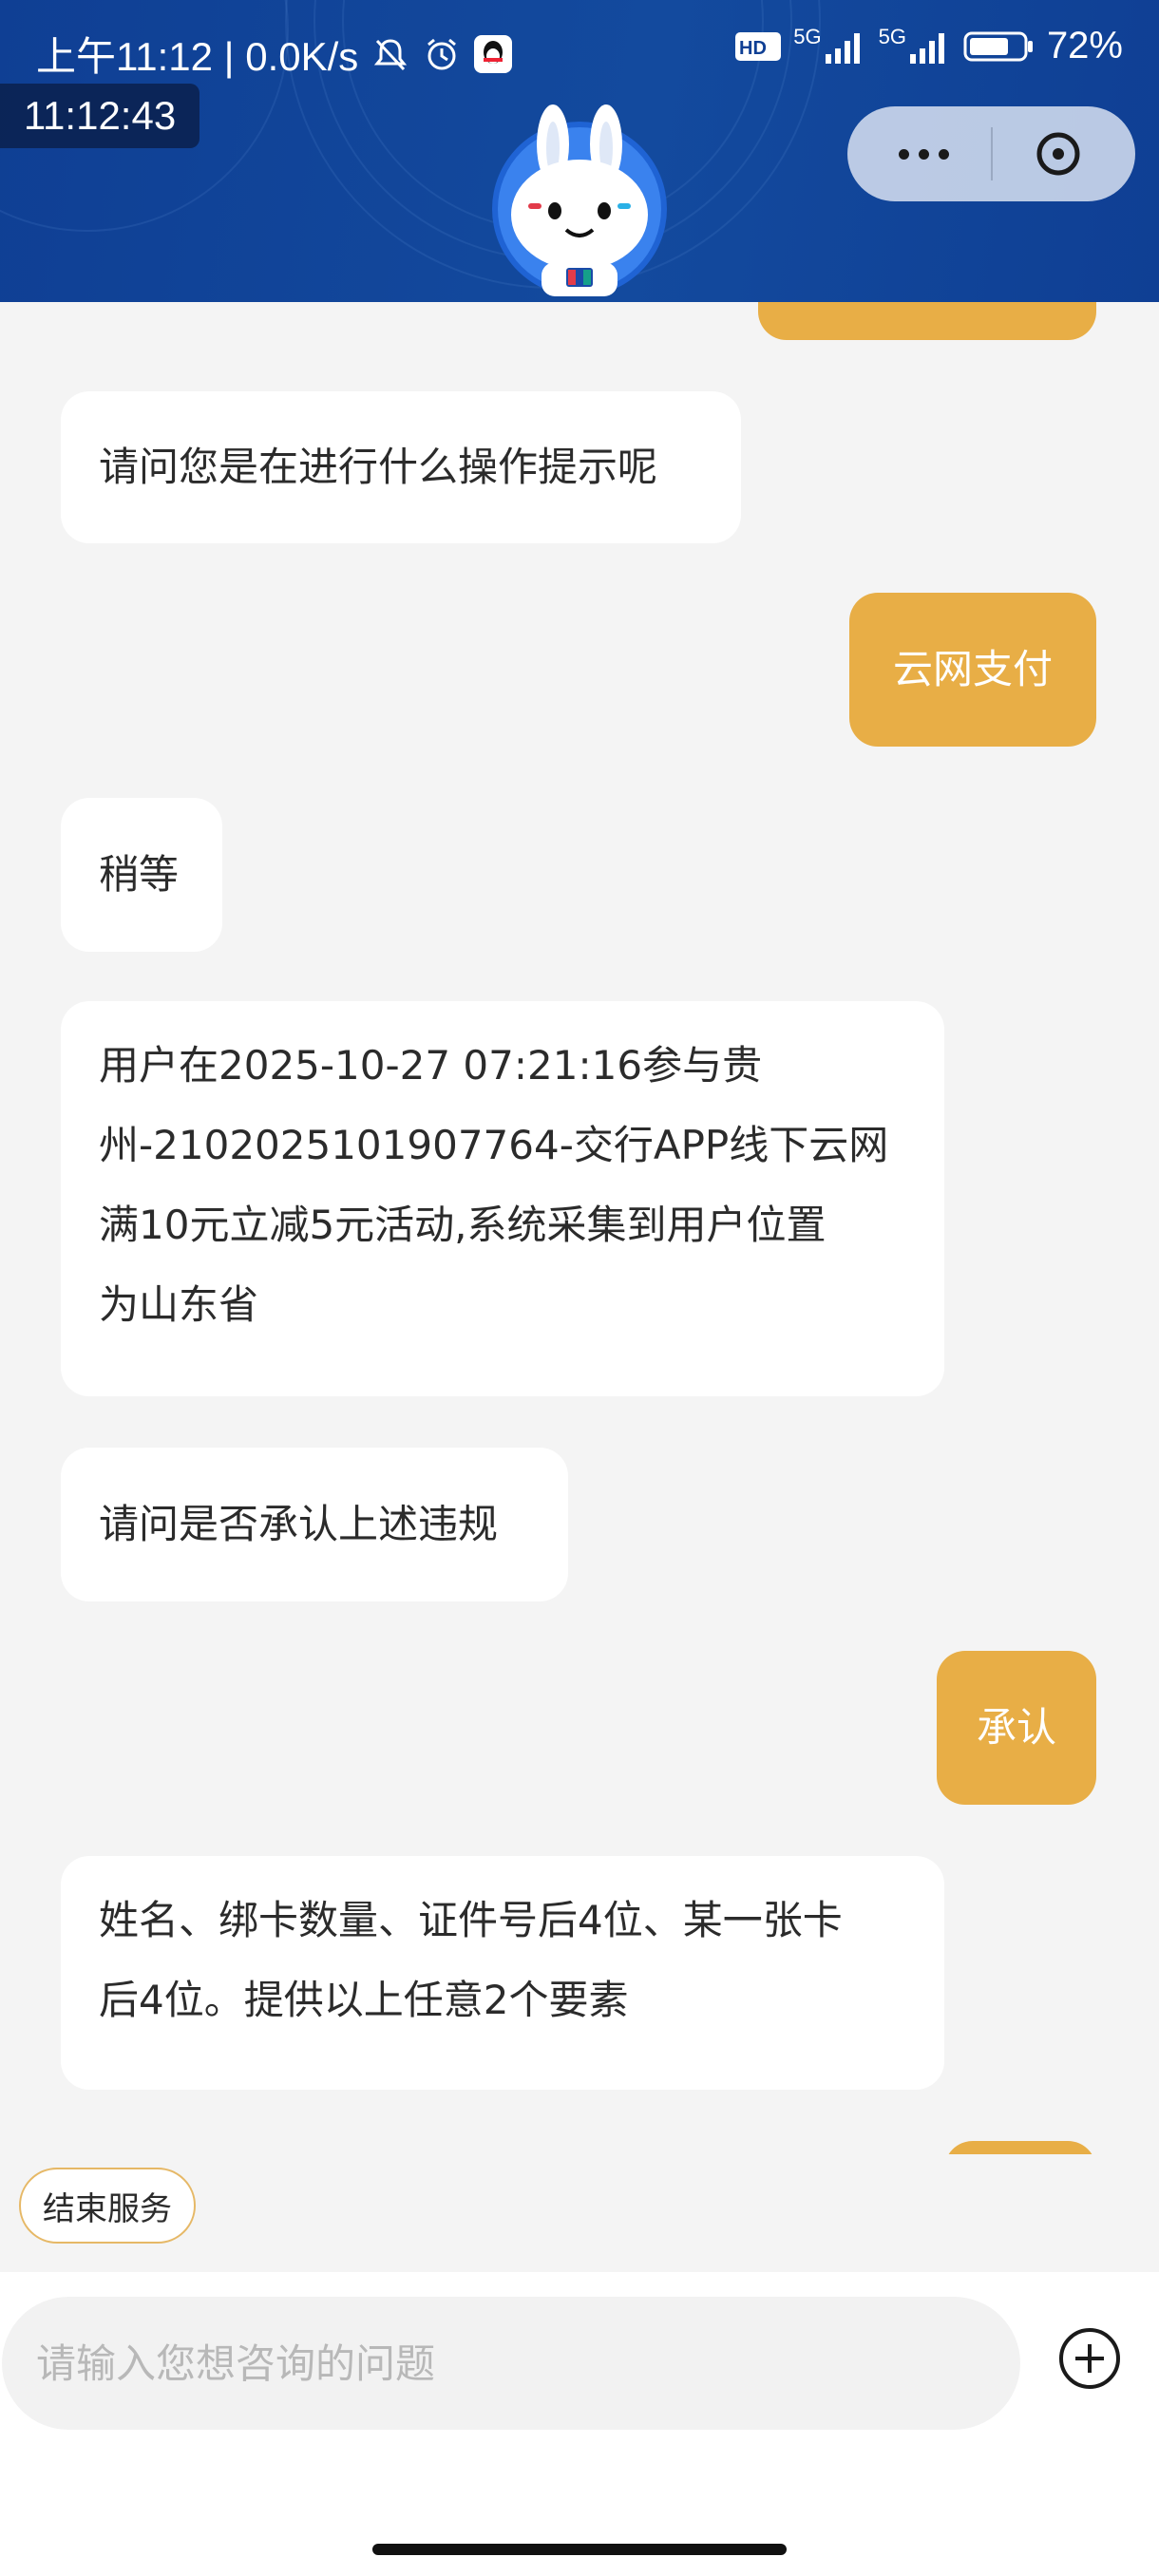  Describe the element at coordinates (502, 1973) in the screenshot. I see `agent-message: 姓名、绑卡数量、证件号后4位、某一张卡 后4位。提供以上任意2个要素` at that location.